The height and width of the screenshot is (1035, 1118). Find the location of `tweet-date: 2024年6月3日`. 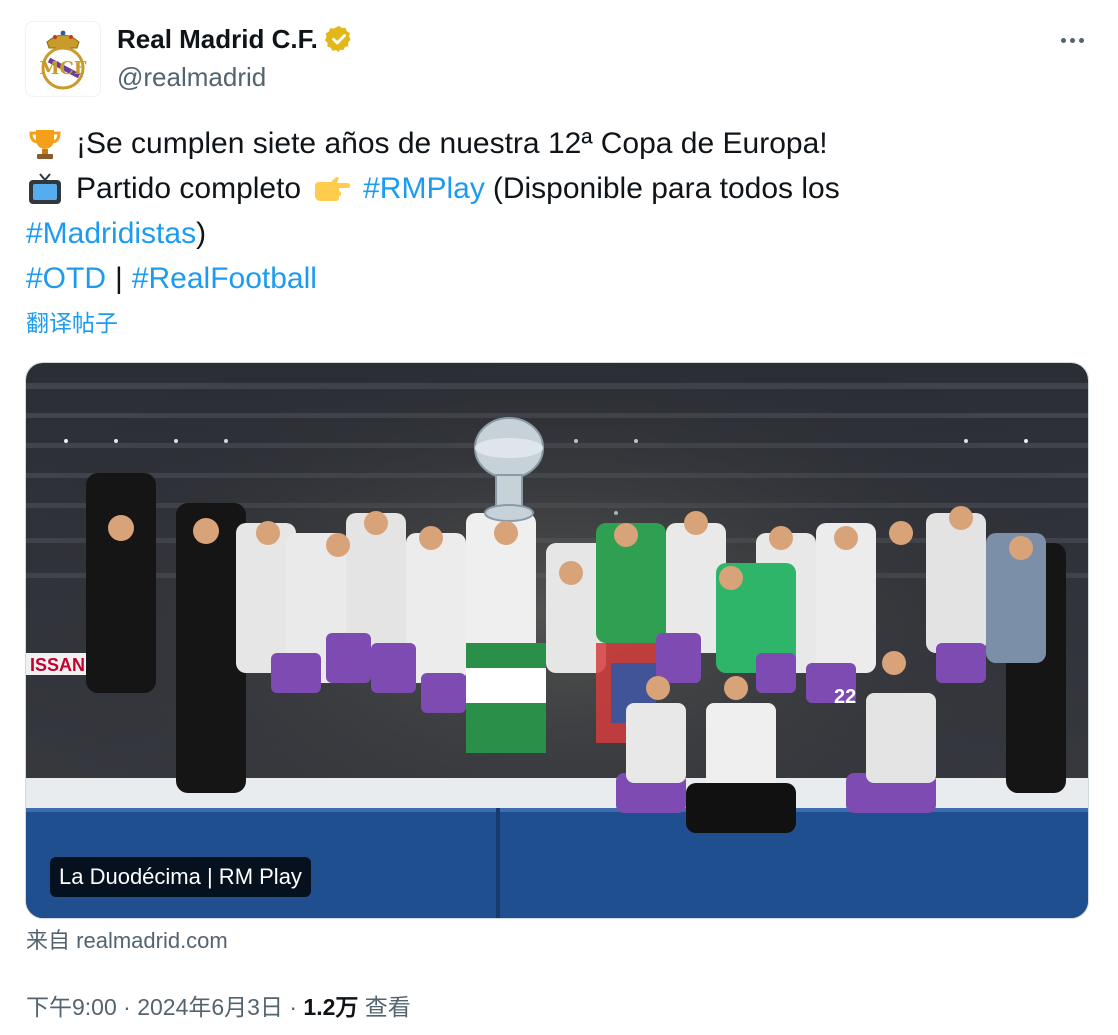

tweet-date: 2024年6月3日 is located at coordinates (210, 1007).